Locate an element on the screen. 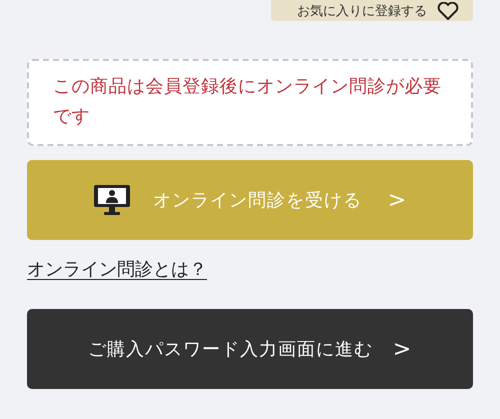 This screenshot has width=500, height=419. about-consultation-link: オンライン問診とは？ is located at coordinates (117, 269).